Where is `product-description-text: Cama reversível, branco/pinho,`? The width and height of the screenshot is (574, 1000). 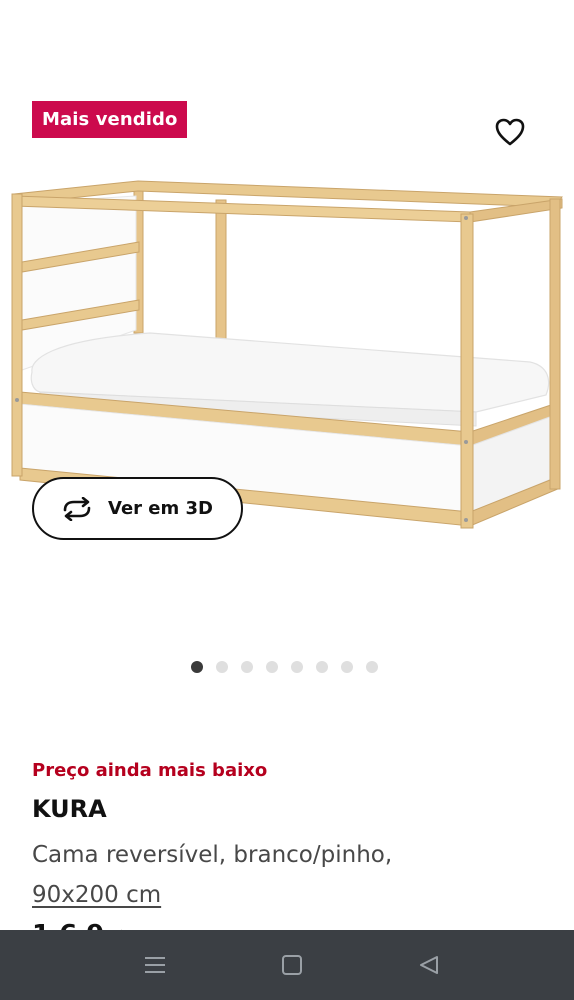 product-description-text: Cama reversível, branco/pinho, is located at coordinates (212, 855).